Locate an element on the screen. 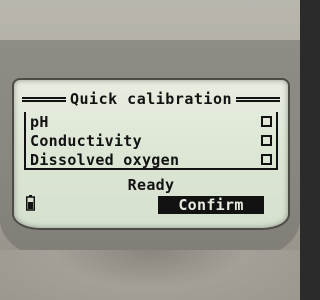 The width and height of the screenshot is (320, 300). title-row: Quick calibration is located at coordinates (151, 99).